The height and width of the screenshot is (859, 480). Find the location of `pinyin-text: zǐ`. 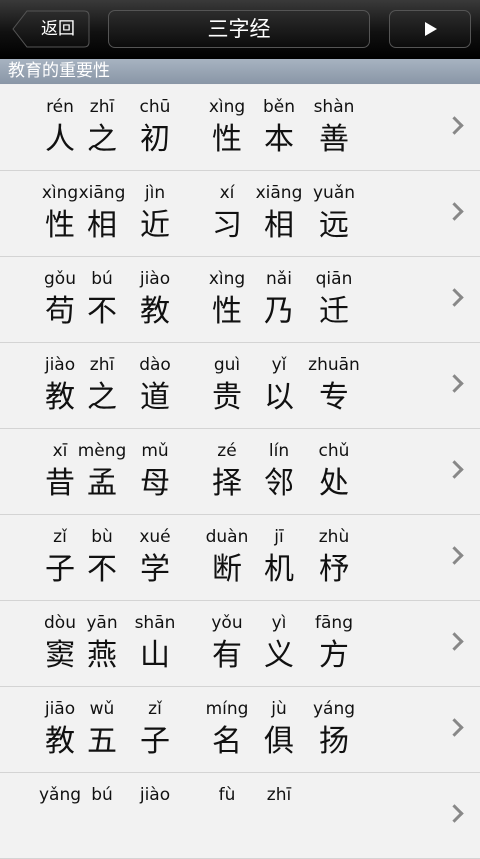

pinyin-text: zǐ is located at coordinates (155, 709).